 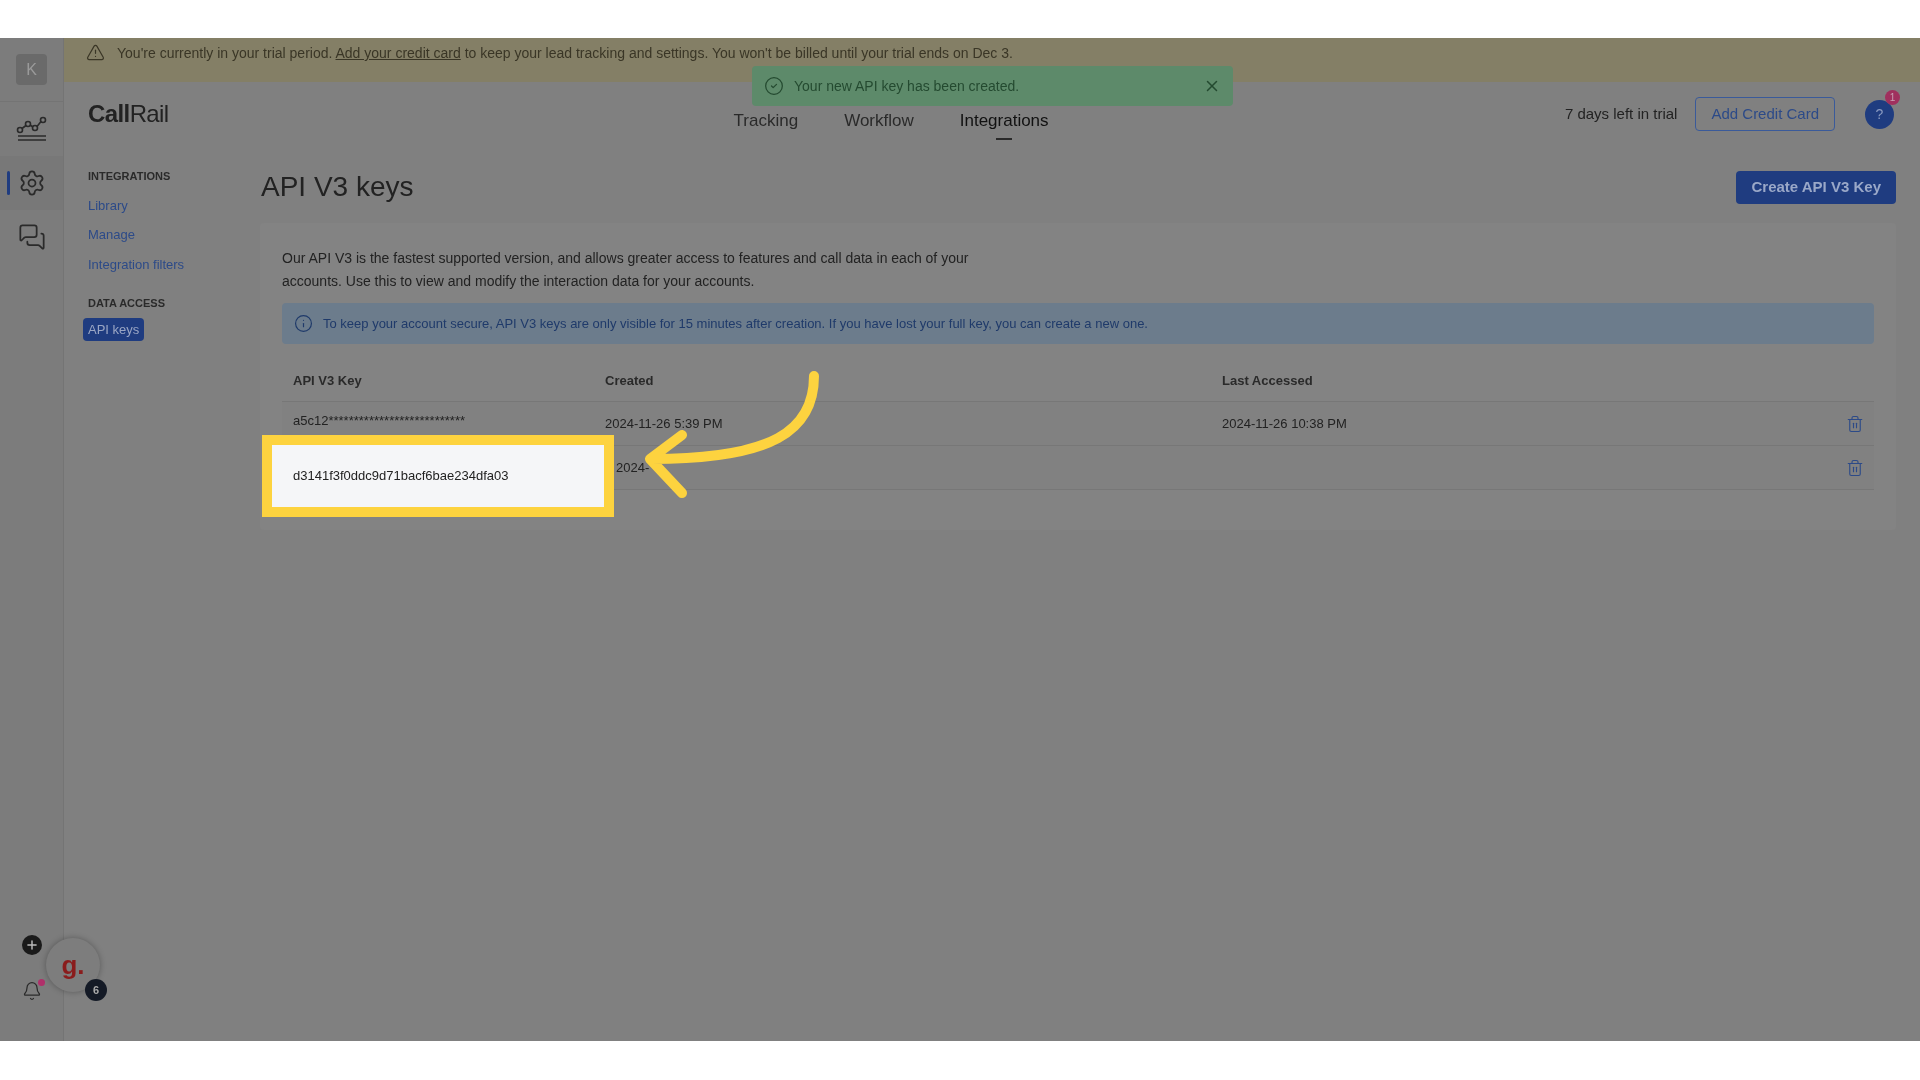 What do you see at coordinates (1284, 423) in the screenshot?
I see `last-accessed-cell-text: 2024-11-26 10:38 PM` at bounding box center [1284, 423].